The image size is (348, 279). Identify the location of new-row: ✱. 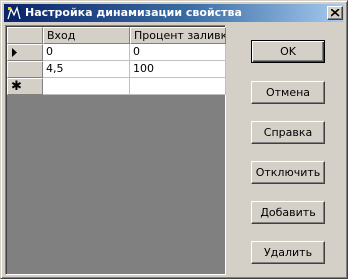
(116, 86).